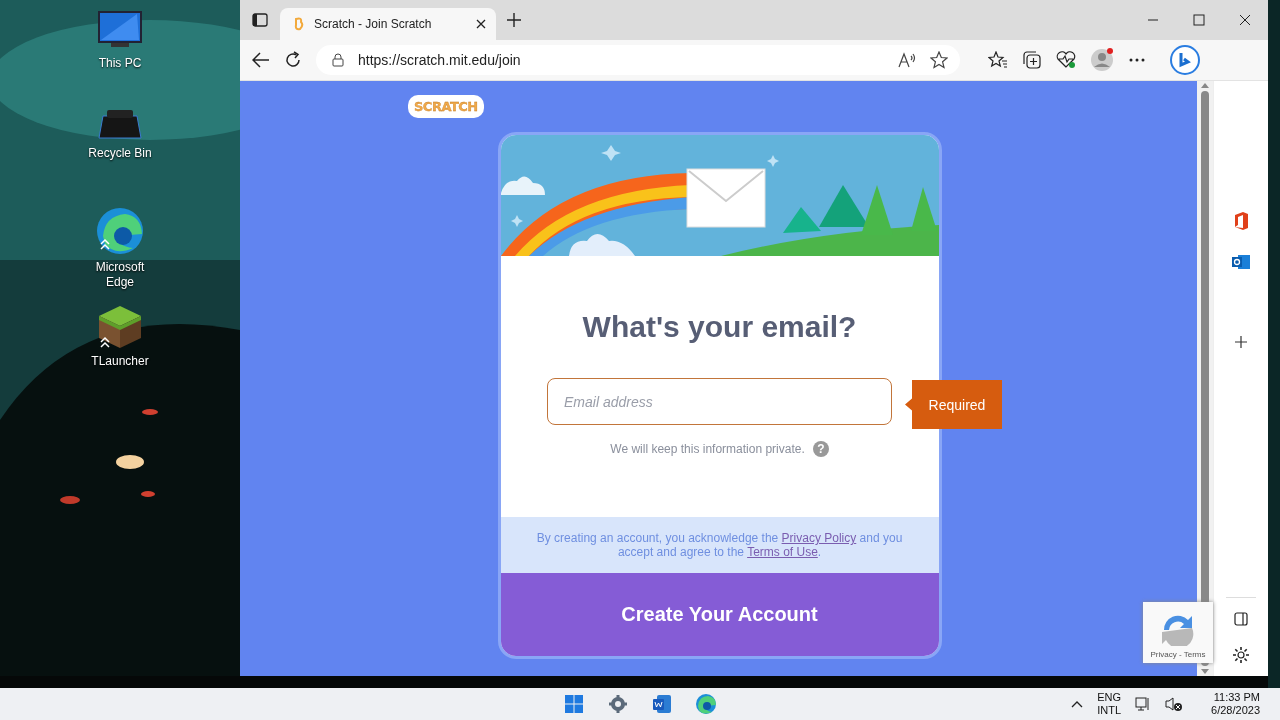  I want to click on validation-tooltip: Required, so click(953, 404).